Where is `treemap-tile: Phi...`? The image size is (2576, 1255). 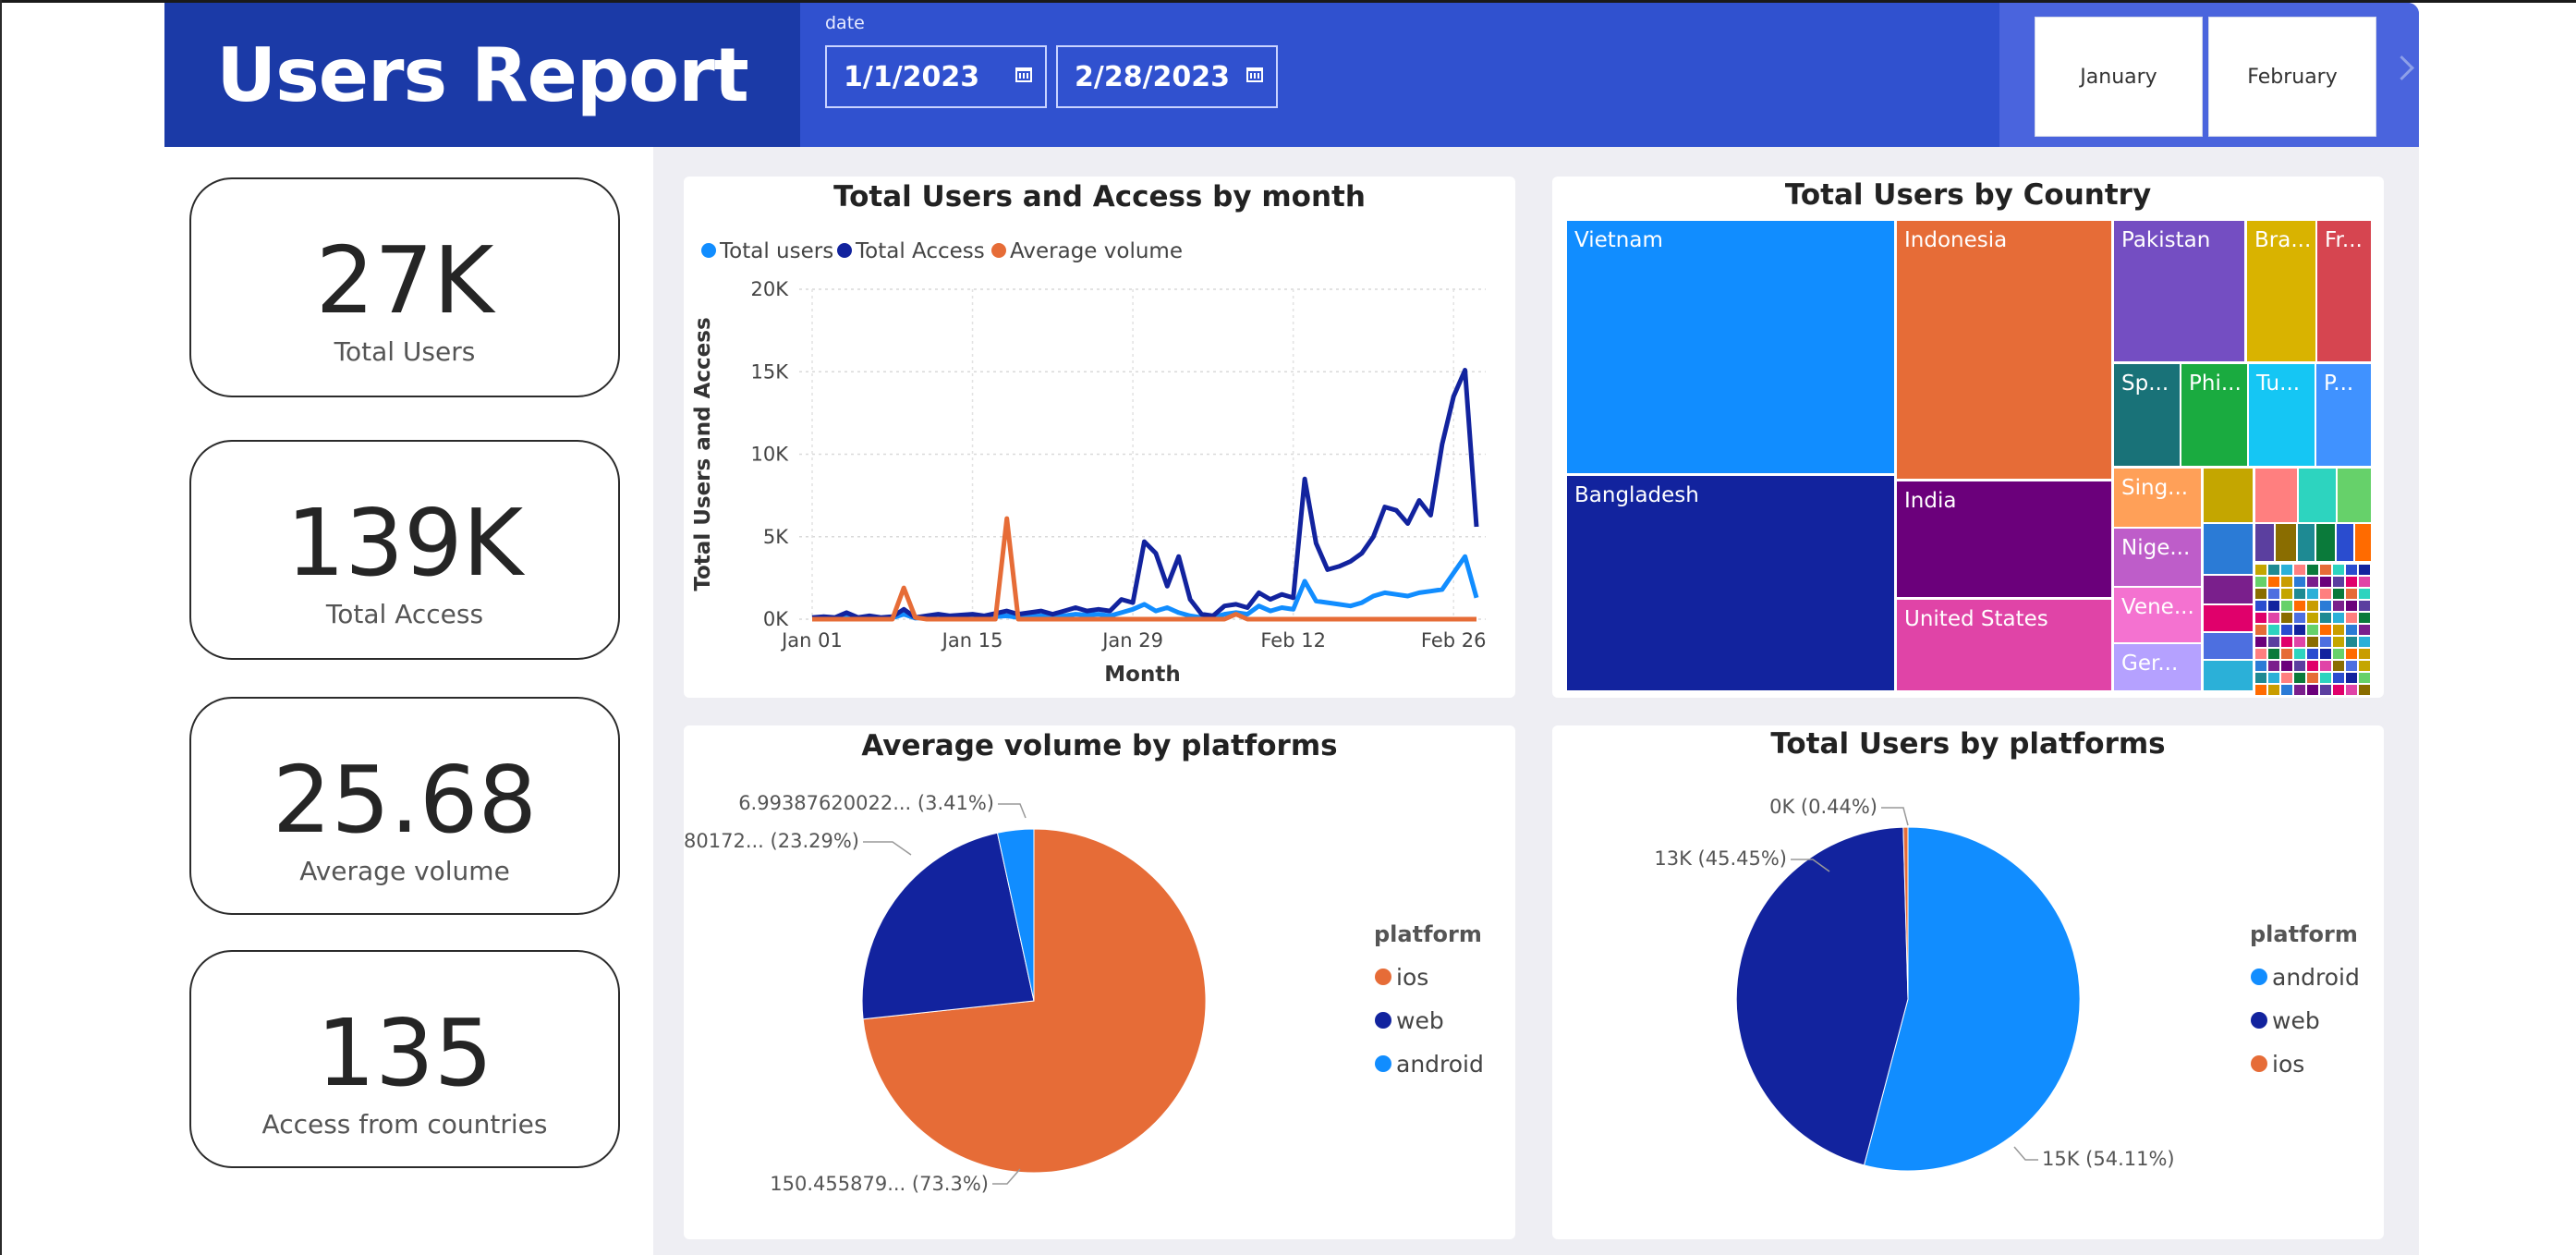 treemap-tile: Phi... is located at coordinates (2214, 415).